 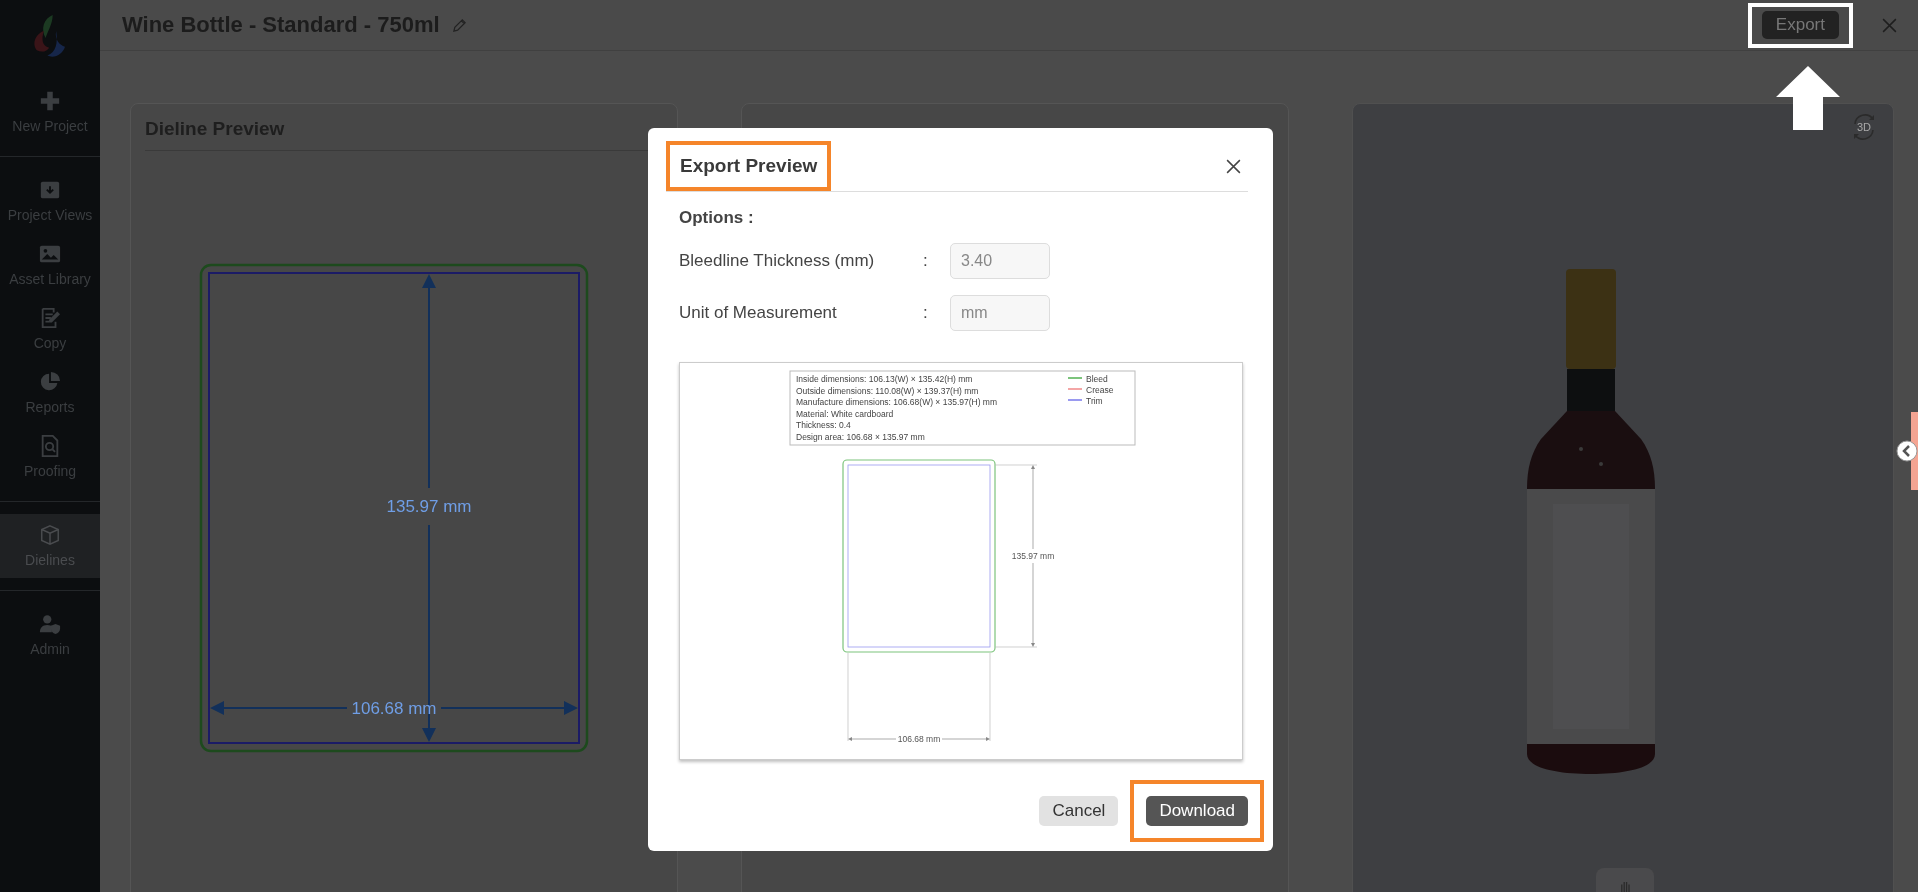 I want to click on input-field: mm, so click(x=1000, y=313).